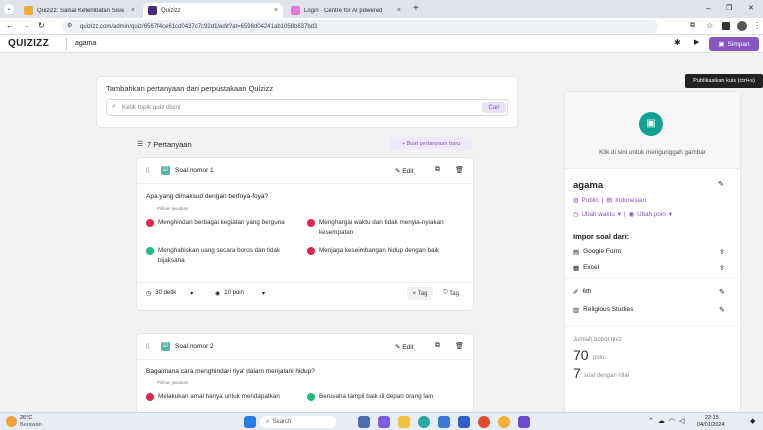 Image resolution: width=763 pixels, height=430 pixels. What do you see at coordinates (692, 26) in the screenshot?
I see `translate-icon: ⧉` at bounding box center [692, 26].